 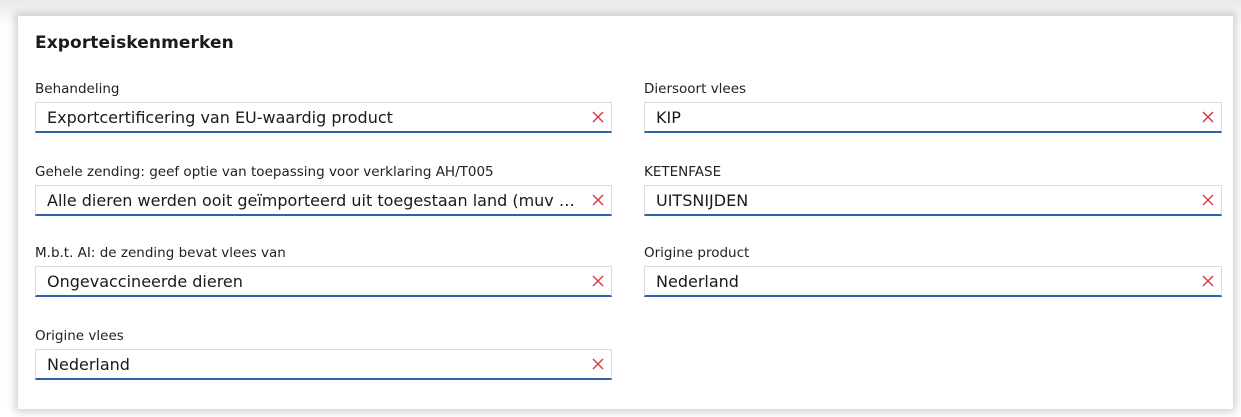 I want to click on ketenfase-field: KETENFASE UITSNIJDEN, so click(x=933, y=189).